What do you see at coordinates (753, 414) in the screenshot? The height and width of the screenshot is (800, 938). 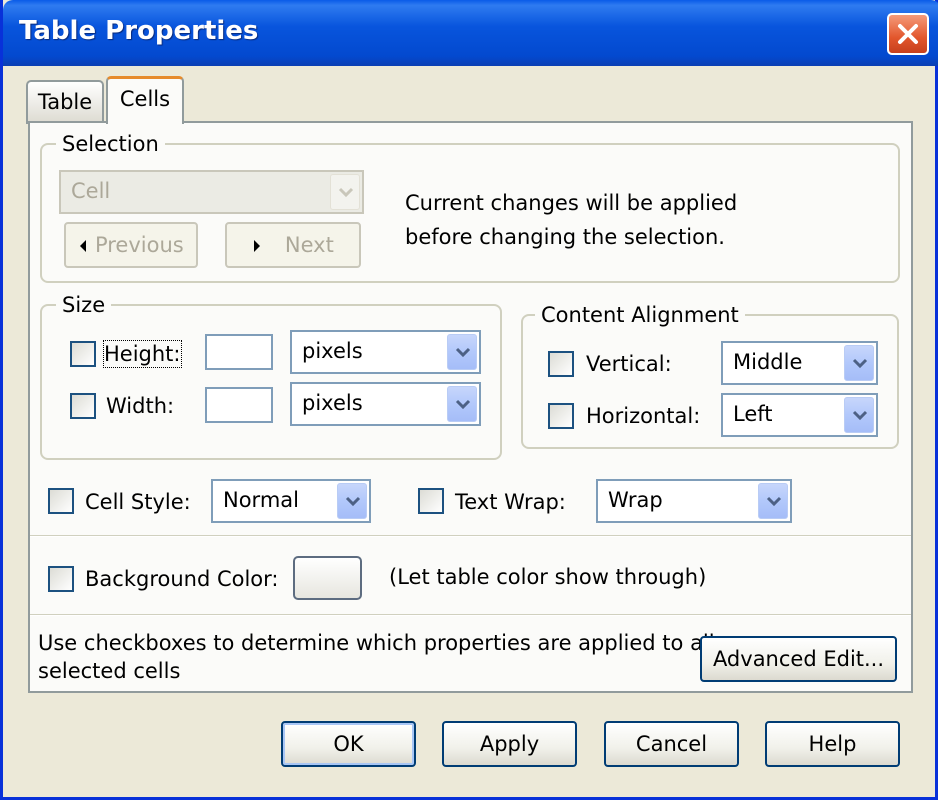 I see `horizontal-align-value: Left` at bounding box center [753, 414].